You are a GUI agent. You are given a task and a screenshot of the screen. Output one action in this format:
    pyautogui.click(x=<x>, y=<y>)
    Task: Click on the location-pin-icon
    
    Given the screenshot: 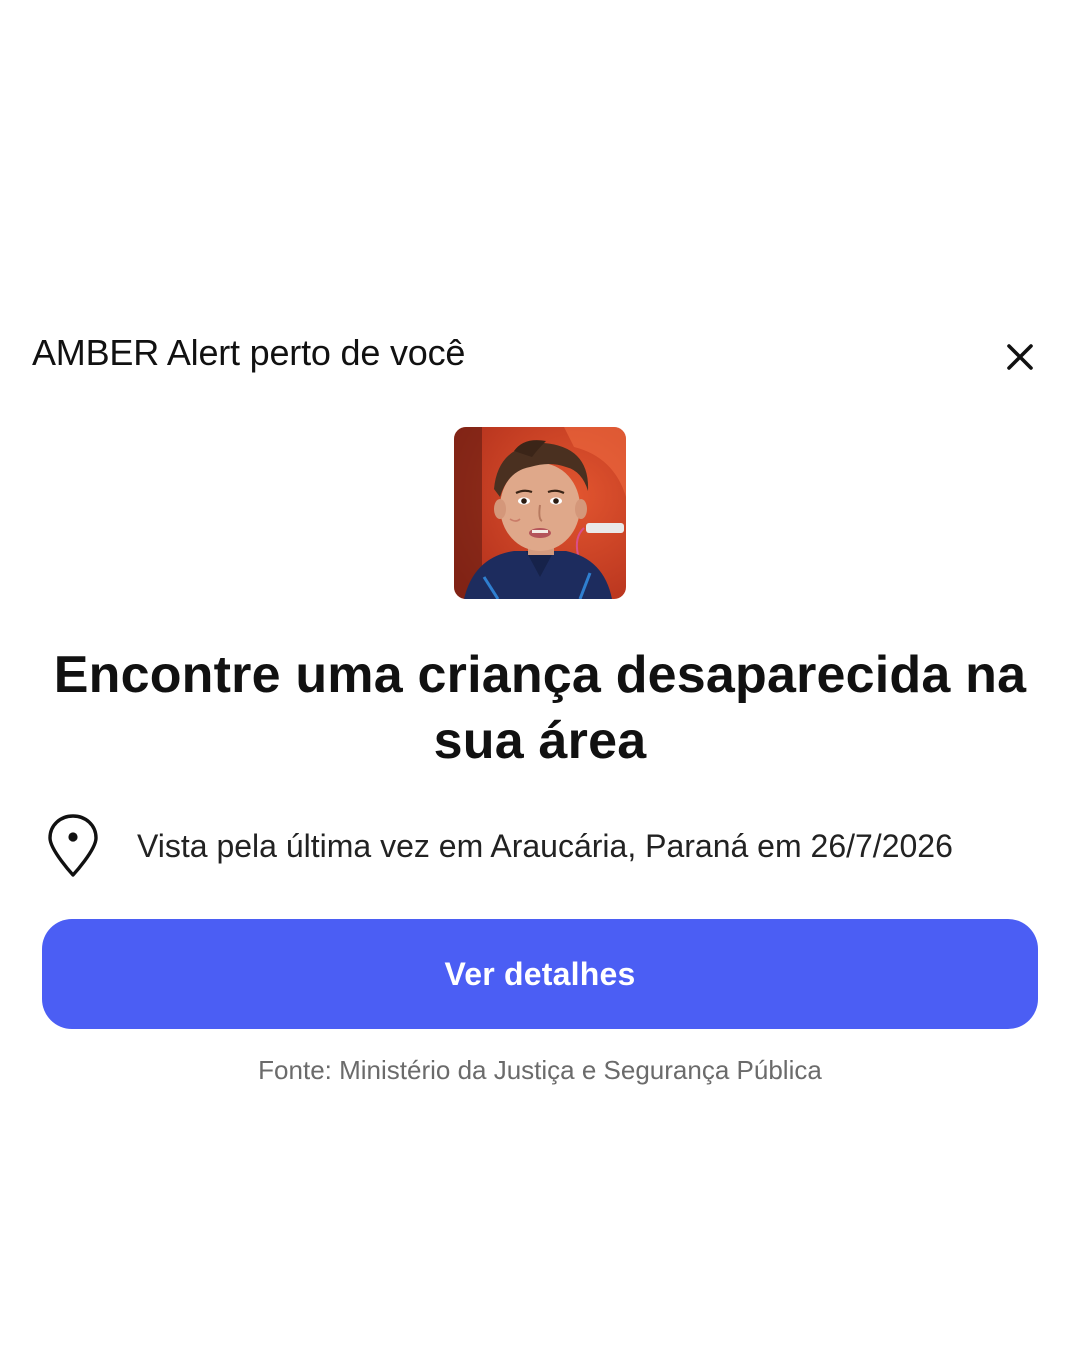 What is the action you would take?
    pyautogui.click(x=73, y=846)
    